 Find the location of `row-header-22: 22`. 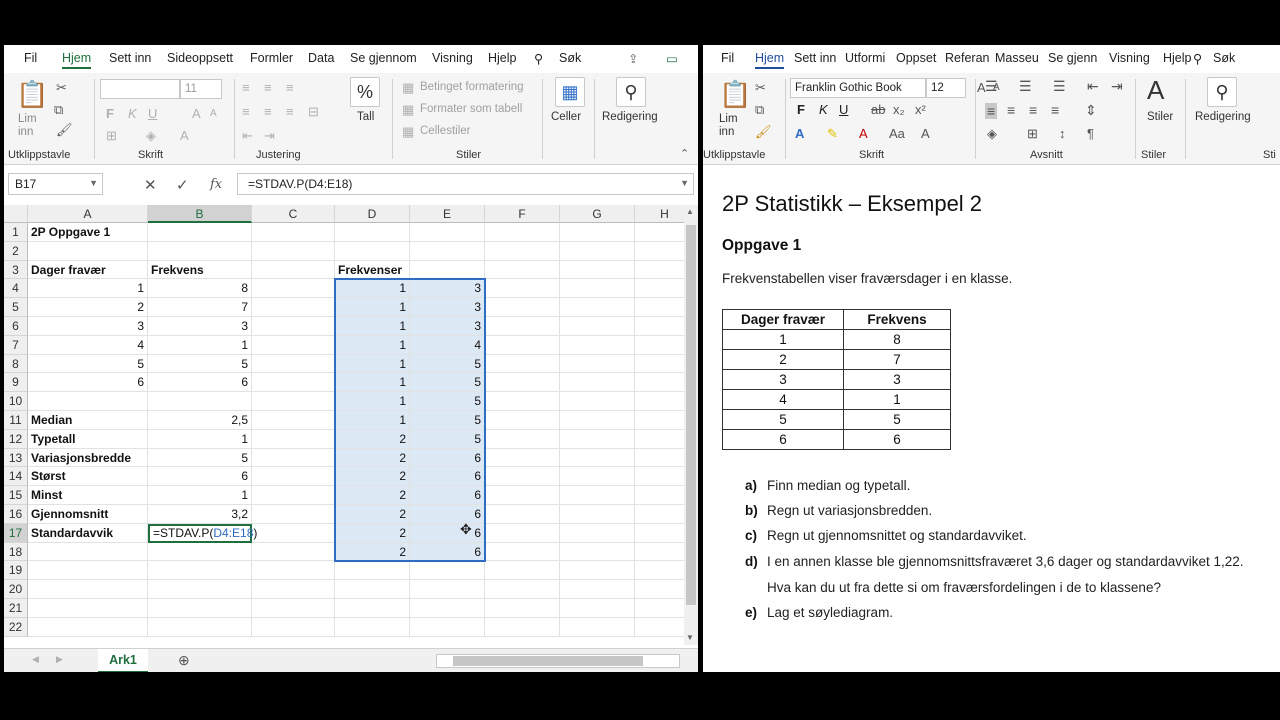

row-header-22: 22 is located at coordinates (16, 627).